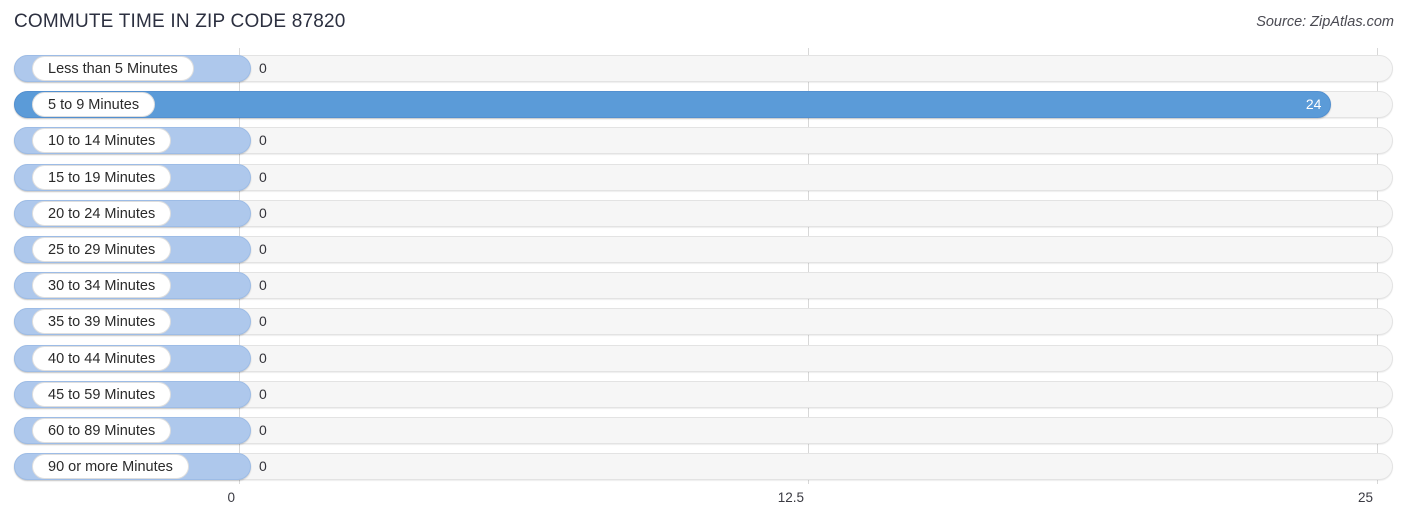 This screenshot has height=523, width=1406. I want to click on bar-category-label: 45 to 59 Minutes, so click(102, 394).